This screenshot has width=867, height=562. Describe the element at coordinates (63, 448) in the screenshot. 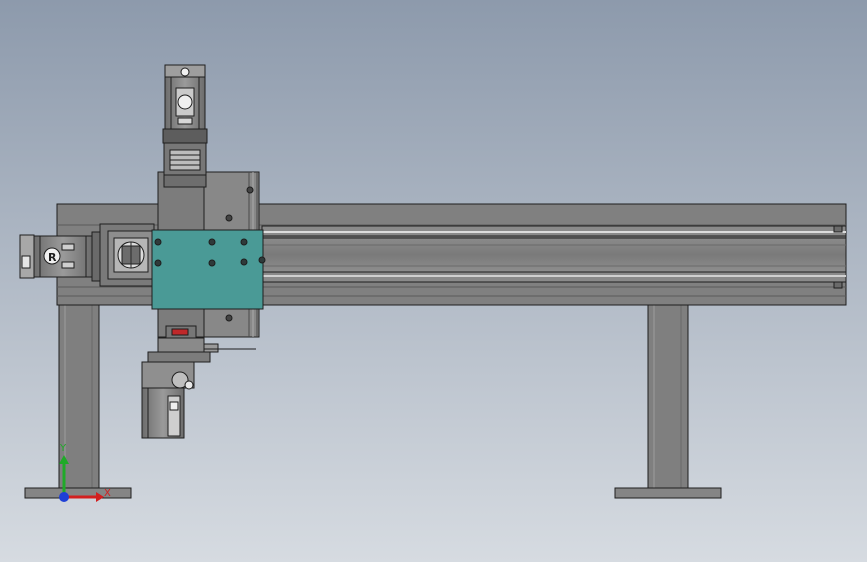

I see `triad-y-label: Y` at that location.